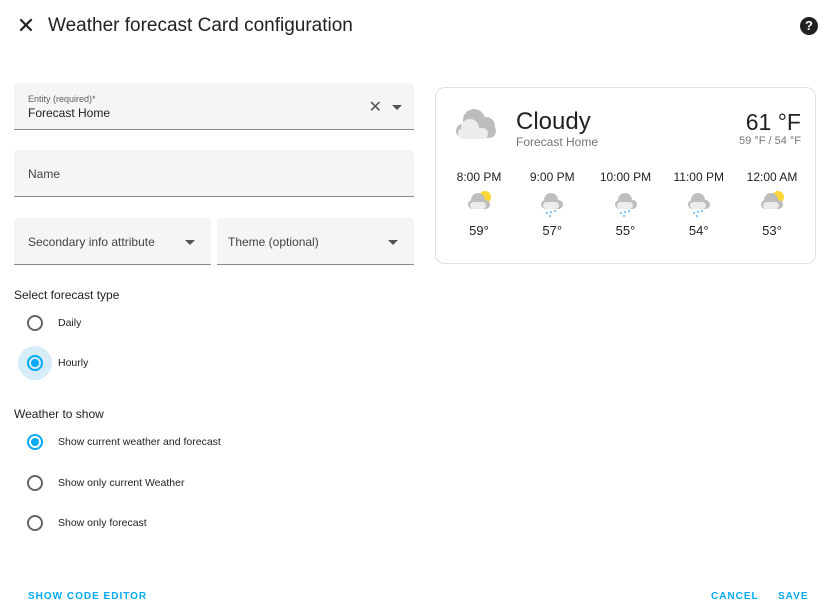 The image size is (832, 616). I want to click on forecast-temp: 54°, so click(698, 230).